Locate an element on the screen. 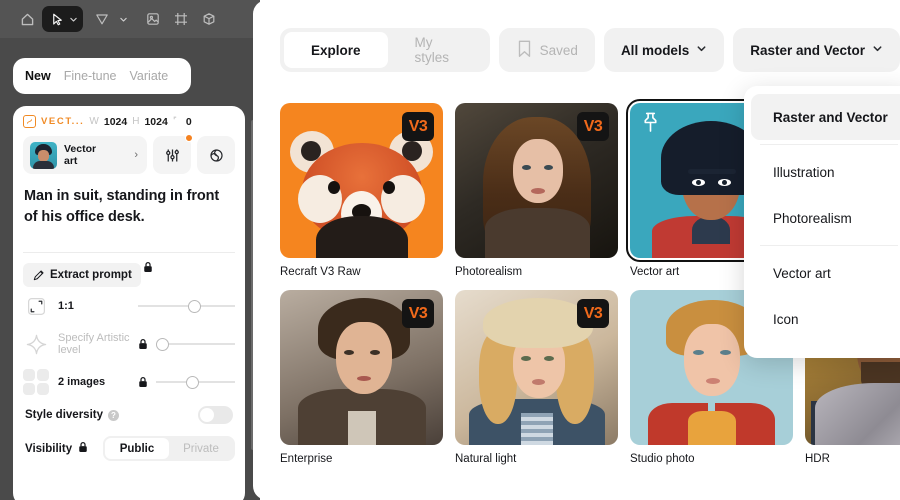  tab-new: New is located at coordinates (38, 76).